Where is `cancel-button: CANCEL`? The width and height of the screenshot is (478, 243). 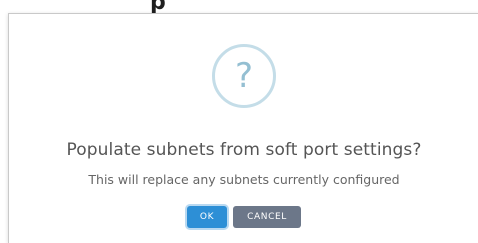
cancel-button: CANCEL is located at coordinates (267, 217).